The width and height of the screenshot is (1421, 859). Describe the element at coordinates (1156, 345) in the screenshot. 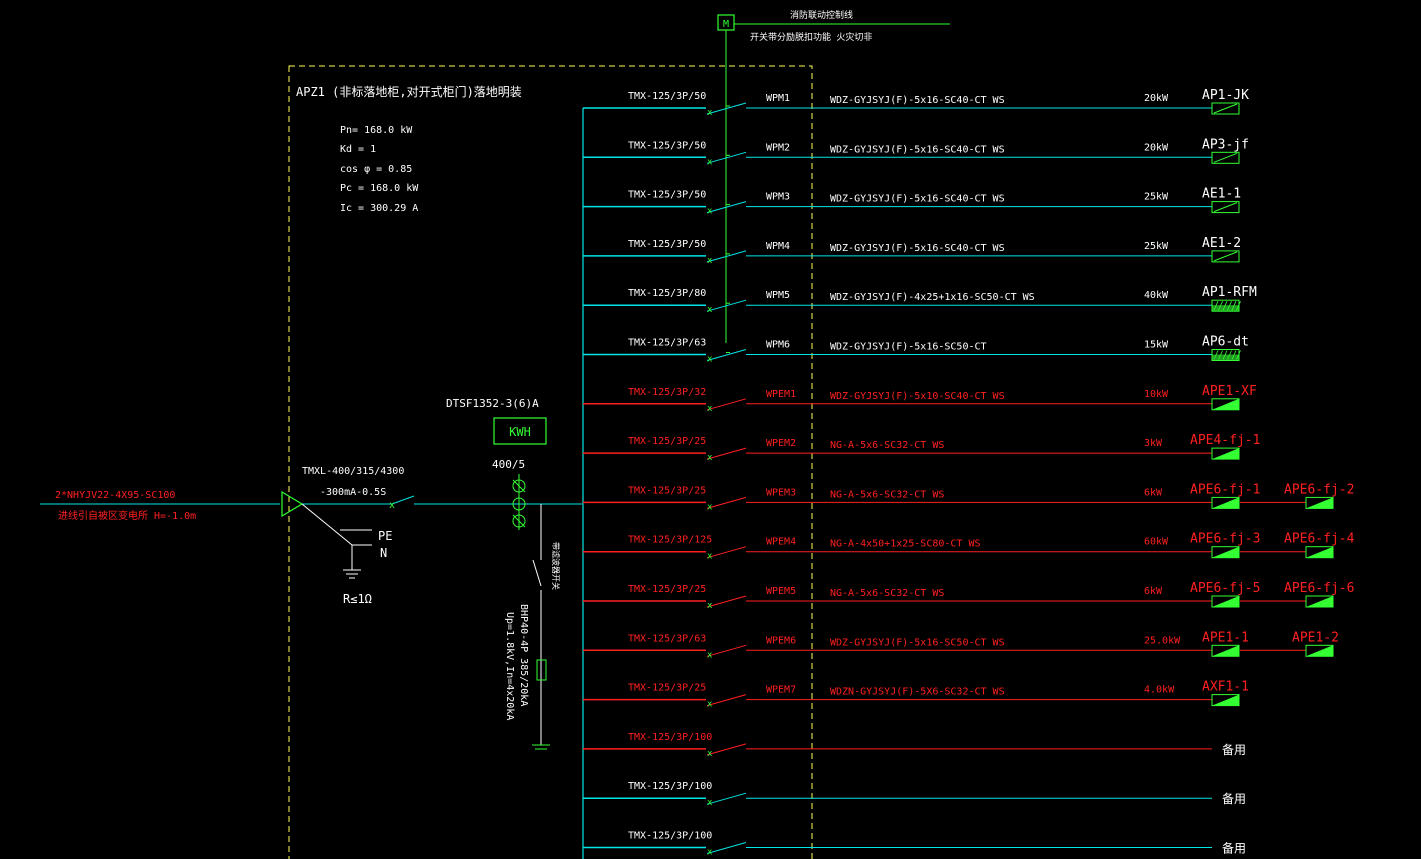

I see `circuit-load: 15kW` at that location.